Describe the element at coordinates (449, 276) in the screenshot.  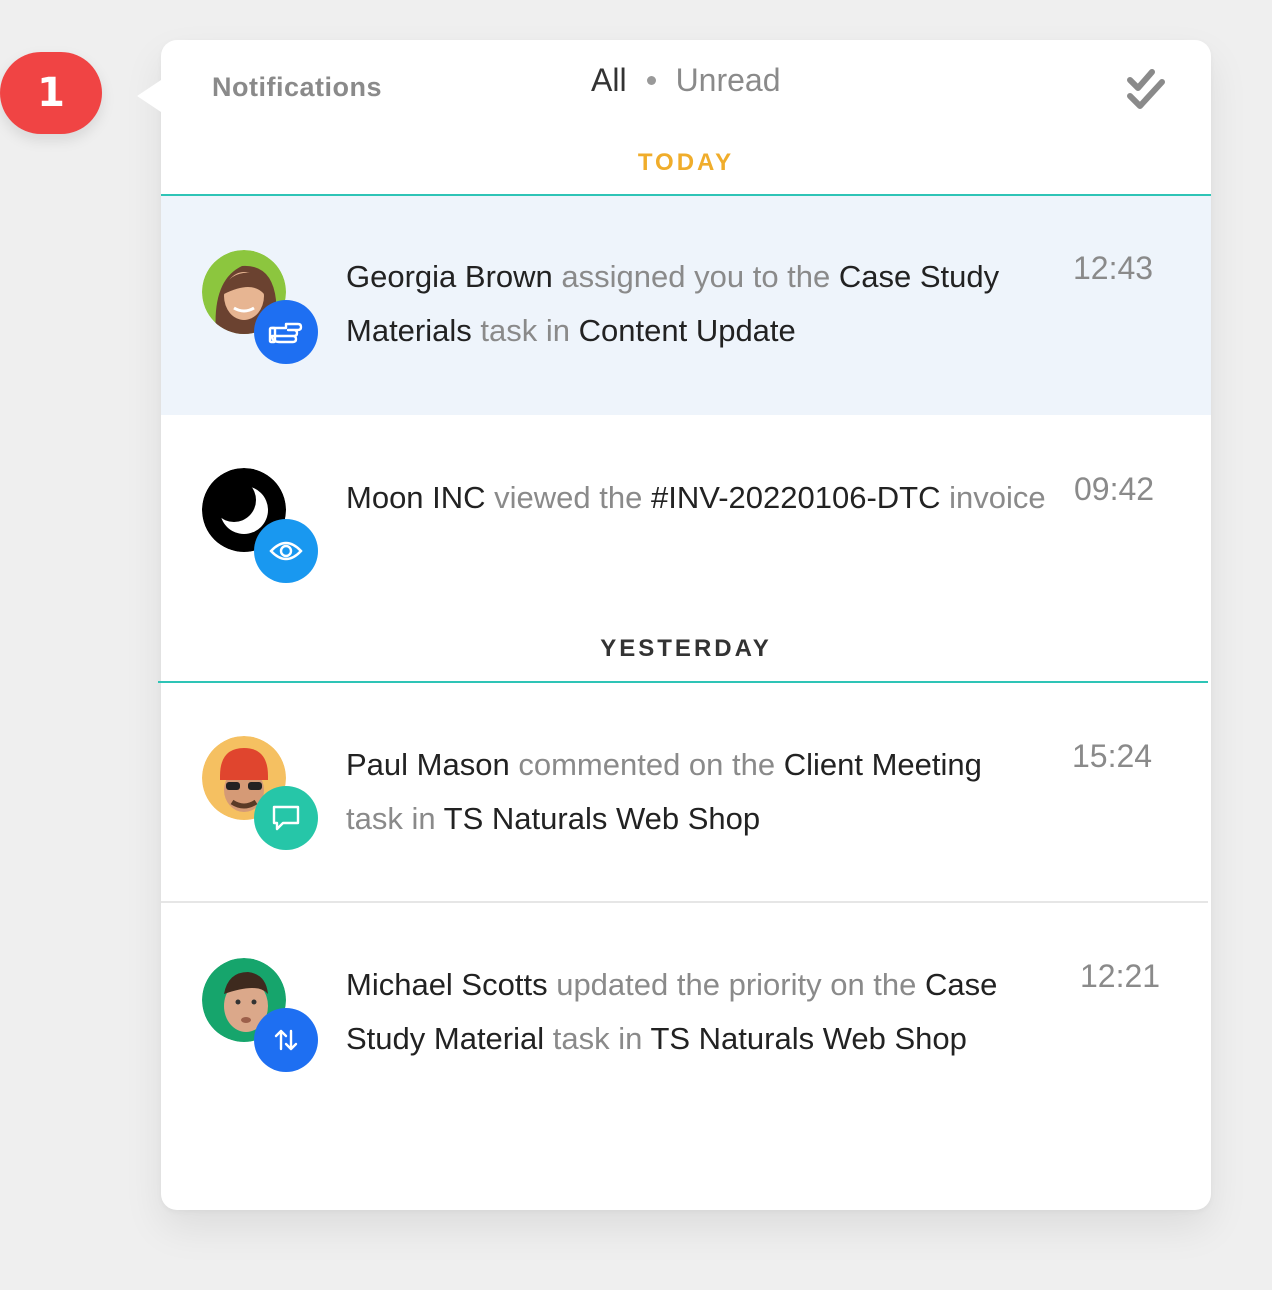
I see `actor-name: Georgia Brown` at that location.